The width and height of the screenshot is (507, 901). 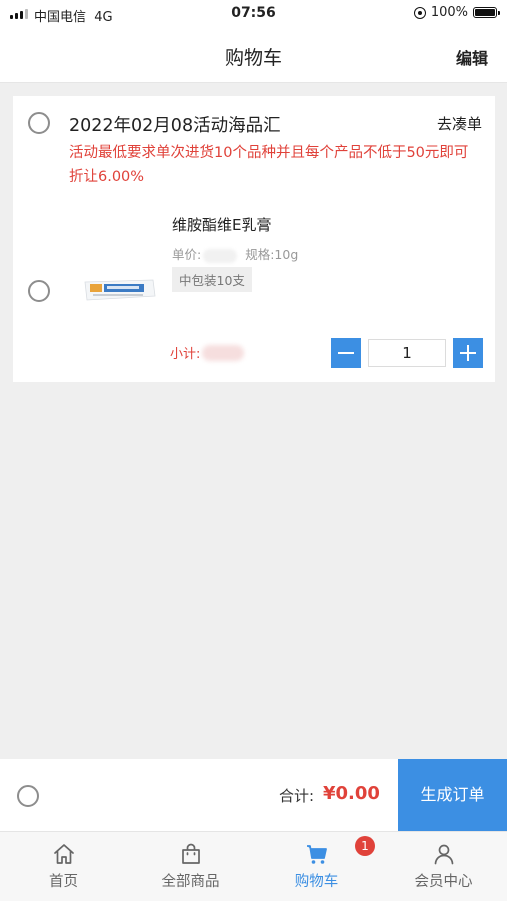 I want to click on item-subtotal: 小计:, so click(x=207, y=352).